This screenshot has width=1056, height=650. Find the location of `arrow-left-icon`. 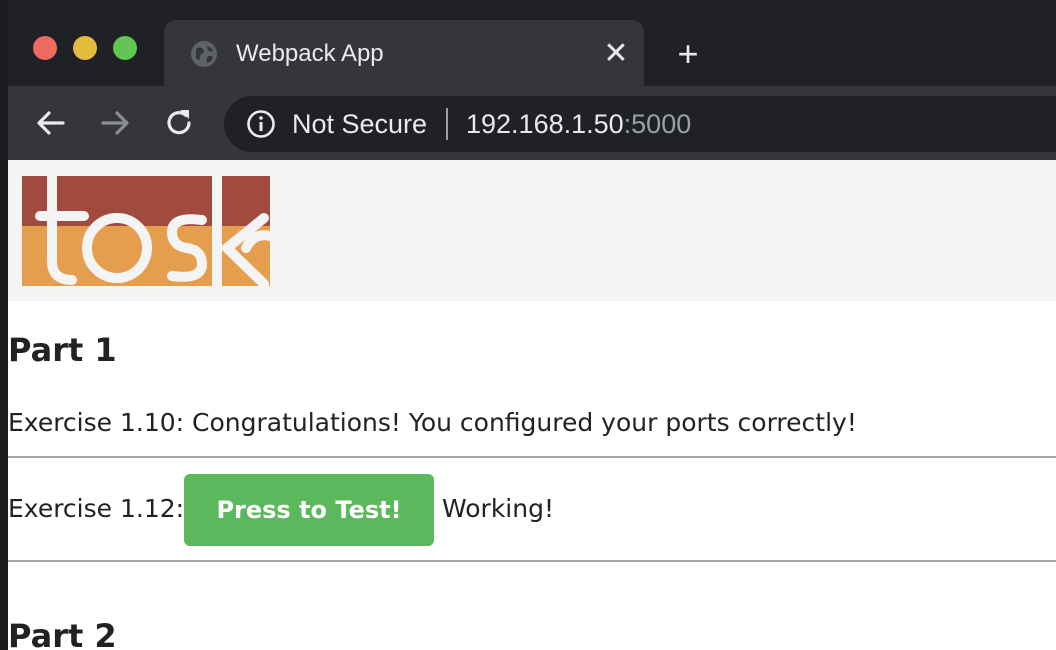

arrow-left-icon is located at coordinates (51, 123).